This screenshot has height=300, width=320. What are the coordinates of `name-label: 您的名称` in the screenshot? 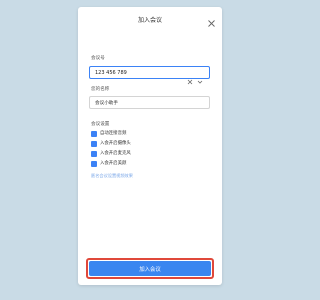 It's located at (100, 89).